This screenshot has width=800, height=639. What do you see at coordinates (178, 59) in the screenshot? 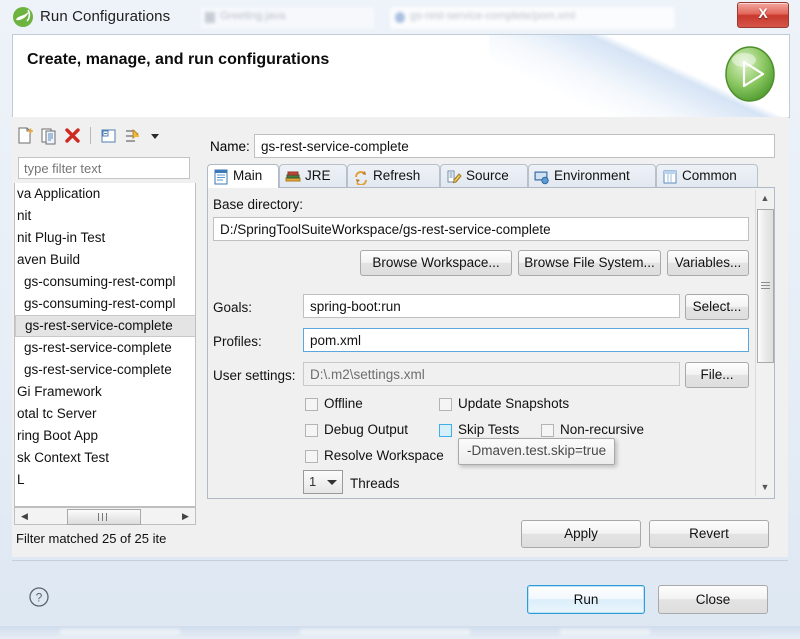
I see `page-title: Create, manage, and run configurations` at bounding box center [178, 59].